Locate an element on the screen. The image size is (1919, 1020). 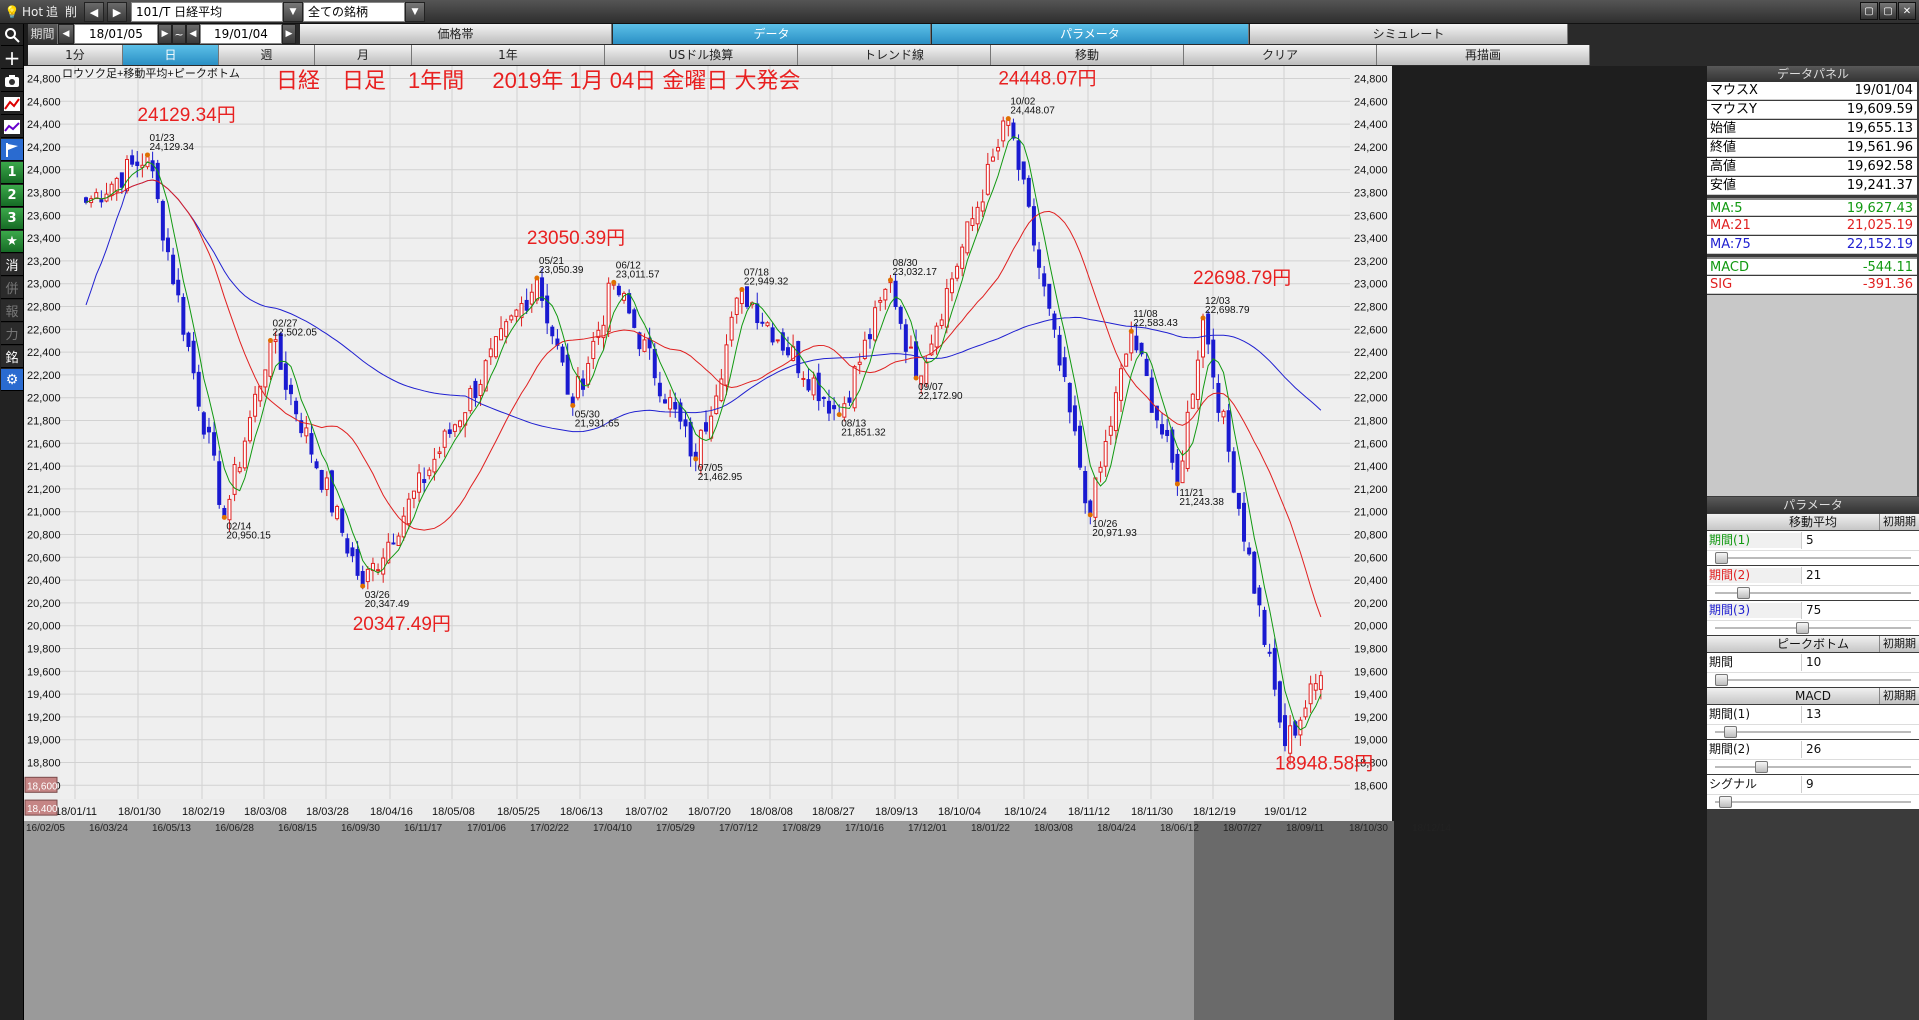
timeframe-tab-8: クリア is located at coordinates (1280, 55).